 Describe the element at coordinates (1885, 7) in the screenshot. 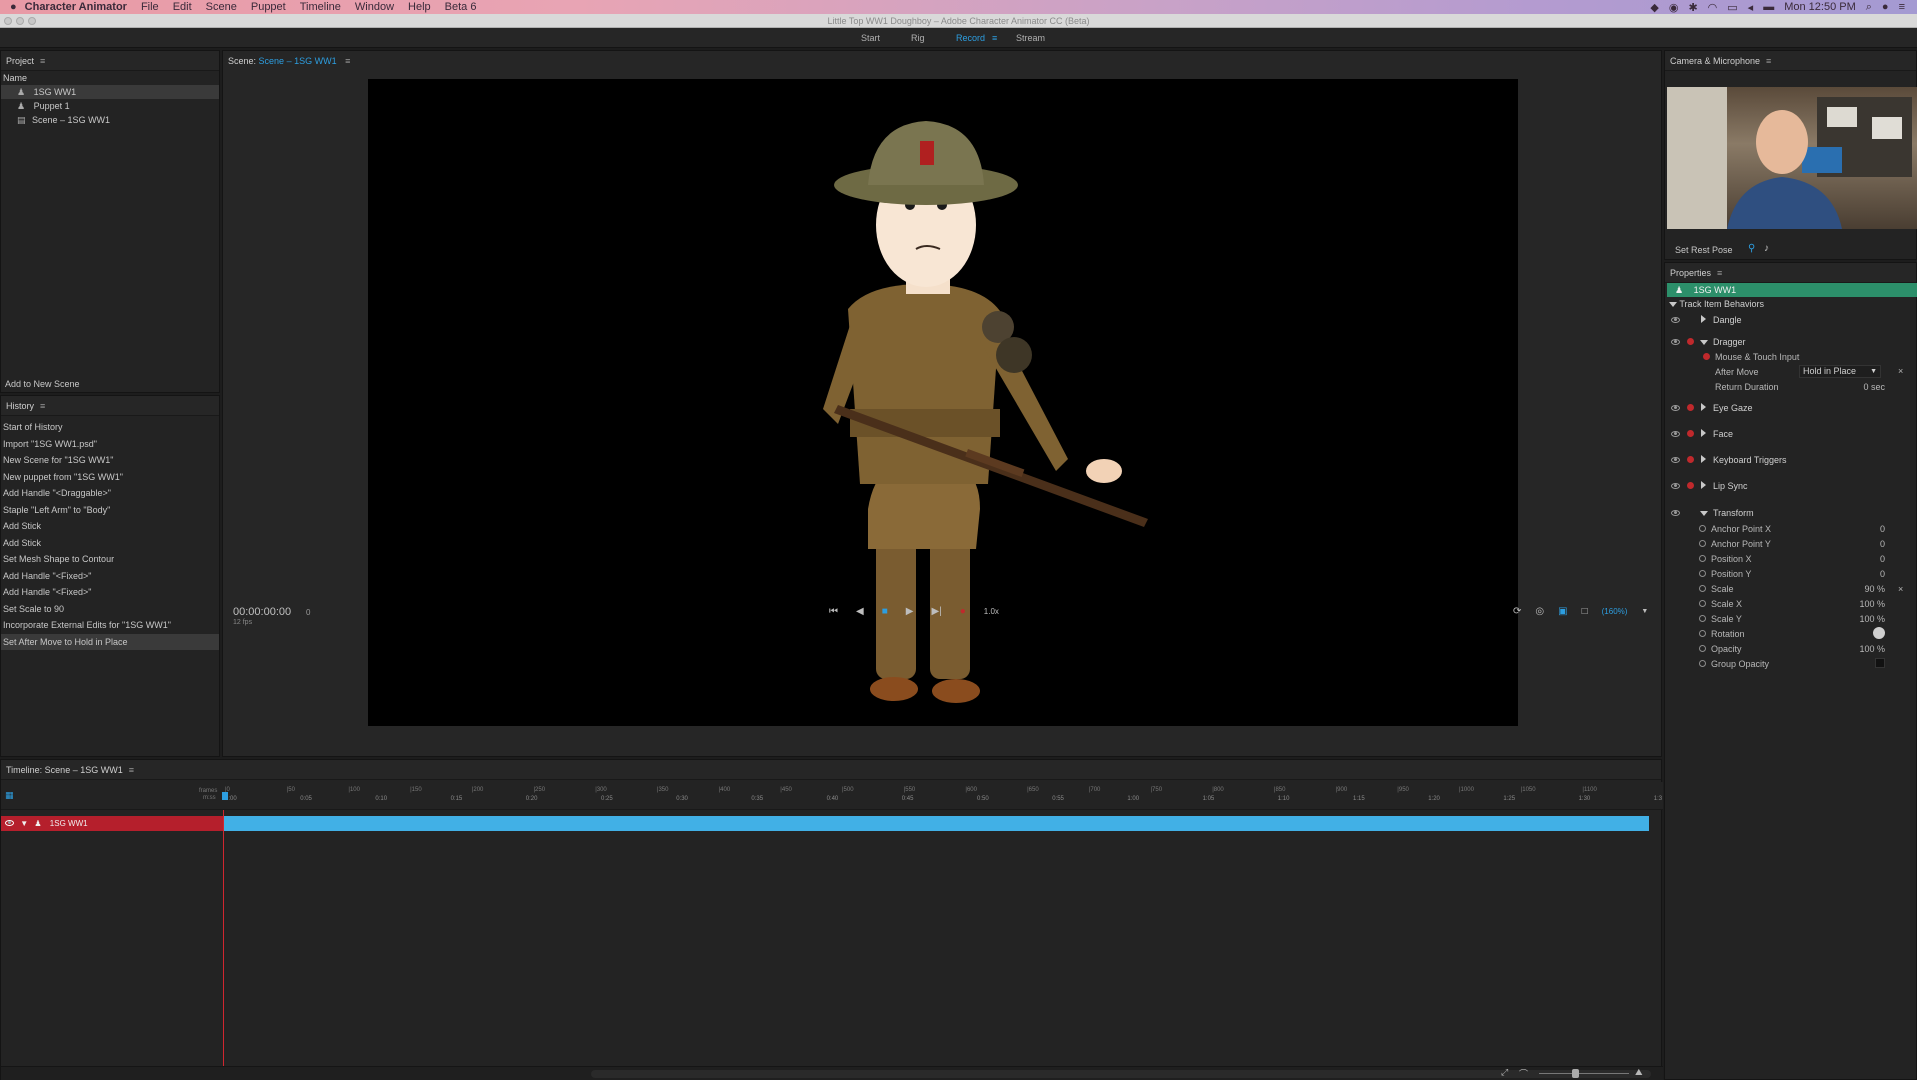

I see `siri-icon: ●` at that location.